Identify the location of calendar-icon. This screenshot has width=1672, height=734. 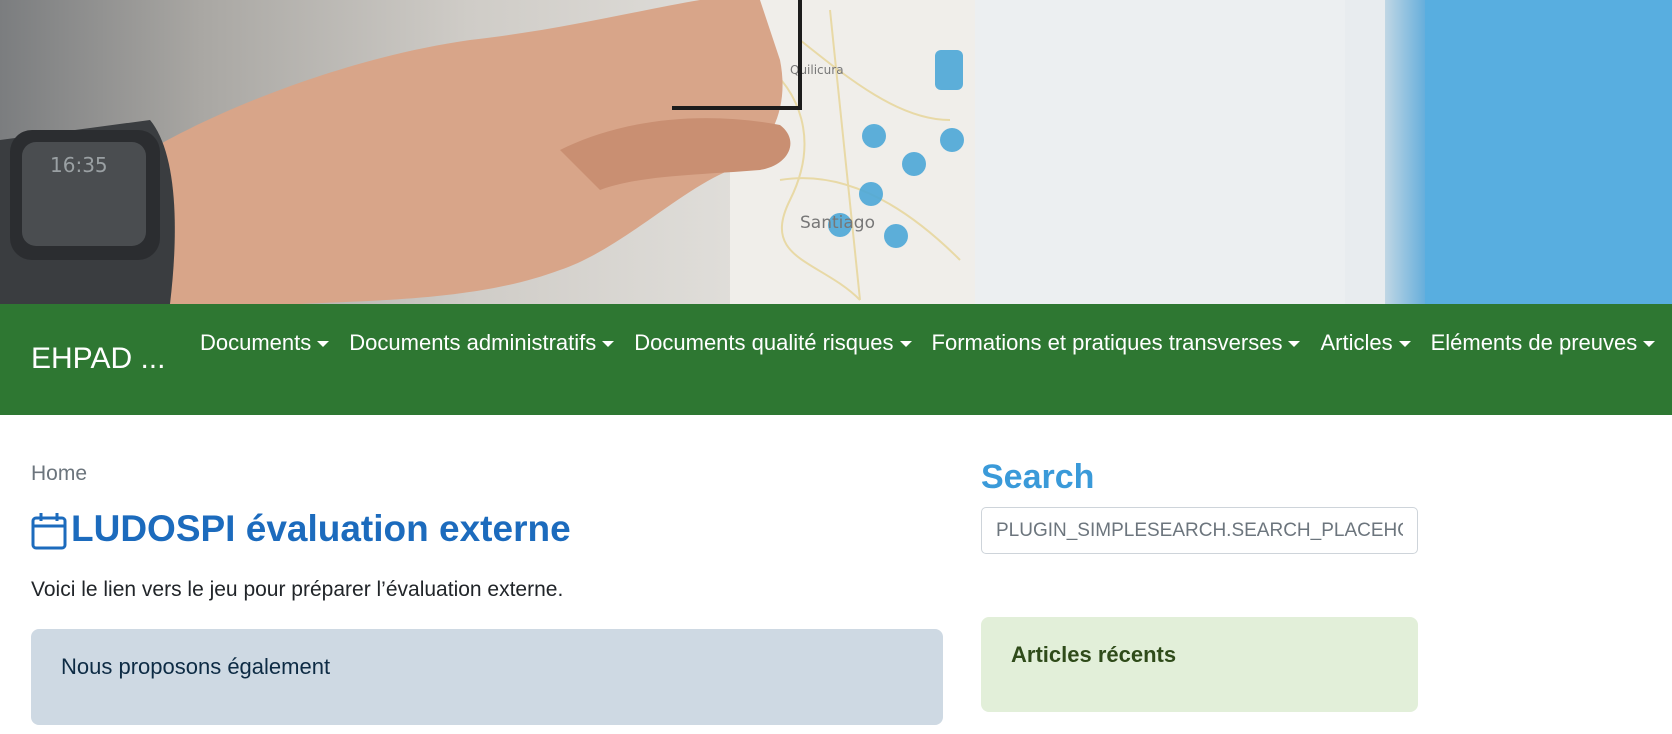
(49, 531).